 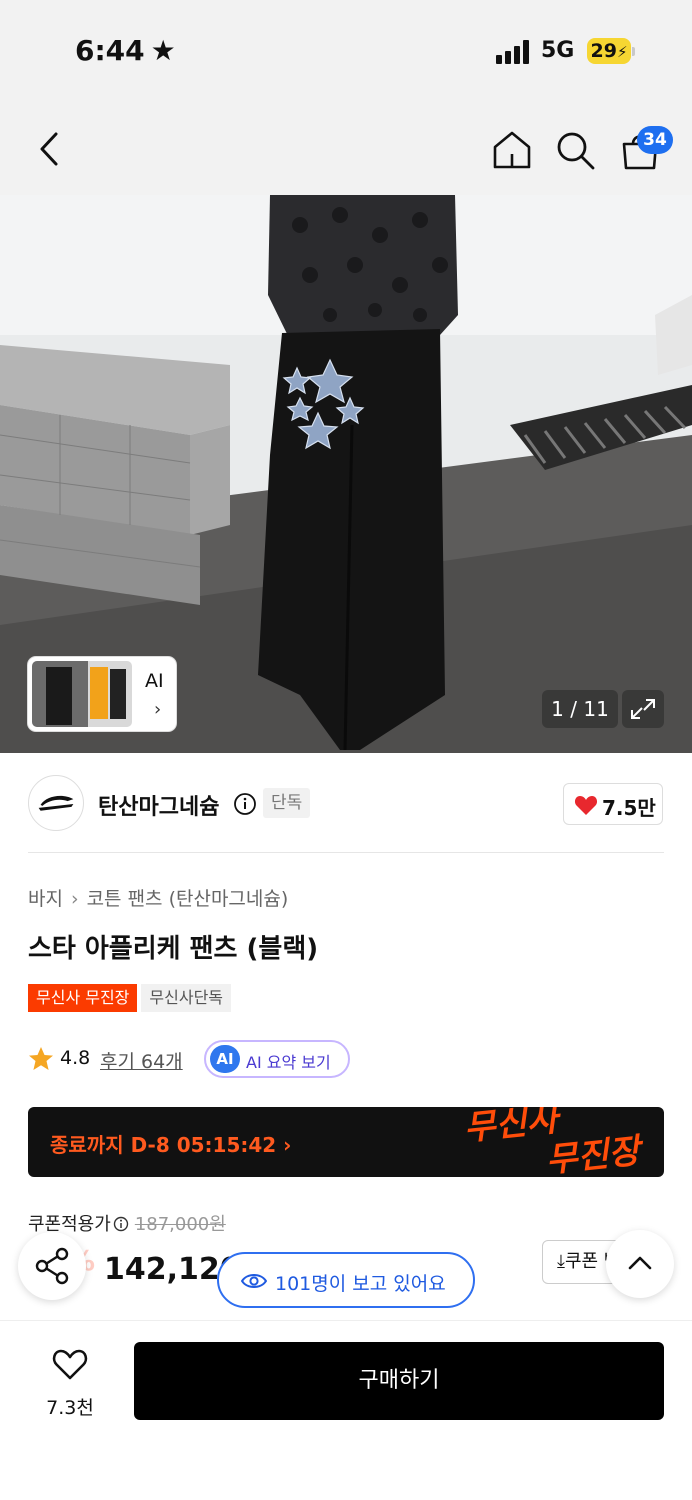 I want to click on cart-count-badge: 34, so click(x=655, y=140).